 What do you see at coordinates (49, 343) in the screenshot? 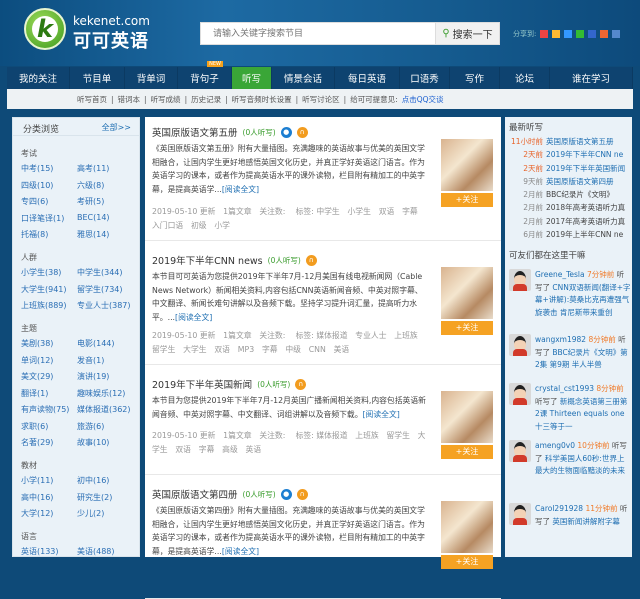
I see `category-link: 美剧(38)` at bounding box center [49, 343].